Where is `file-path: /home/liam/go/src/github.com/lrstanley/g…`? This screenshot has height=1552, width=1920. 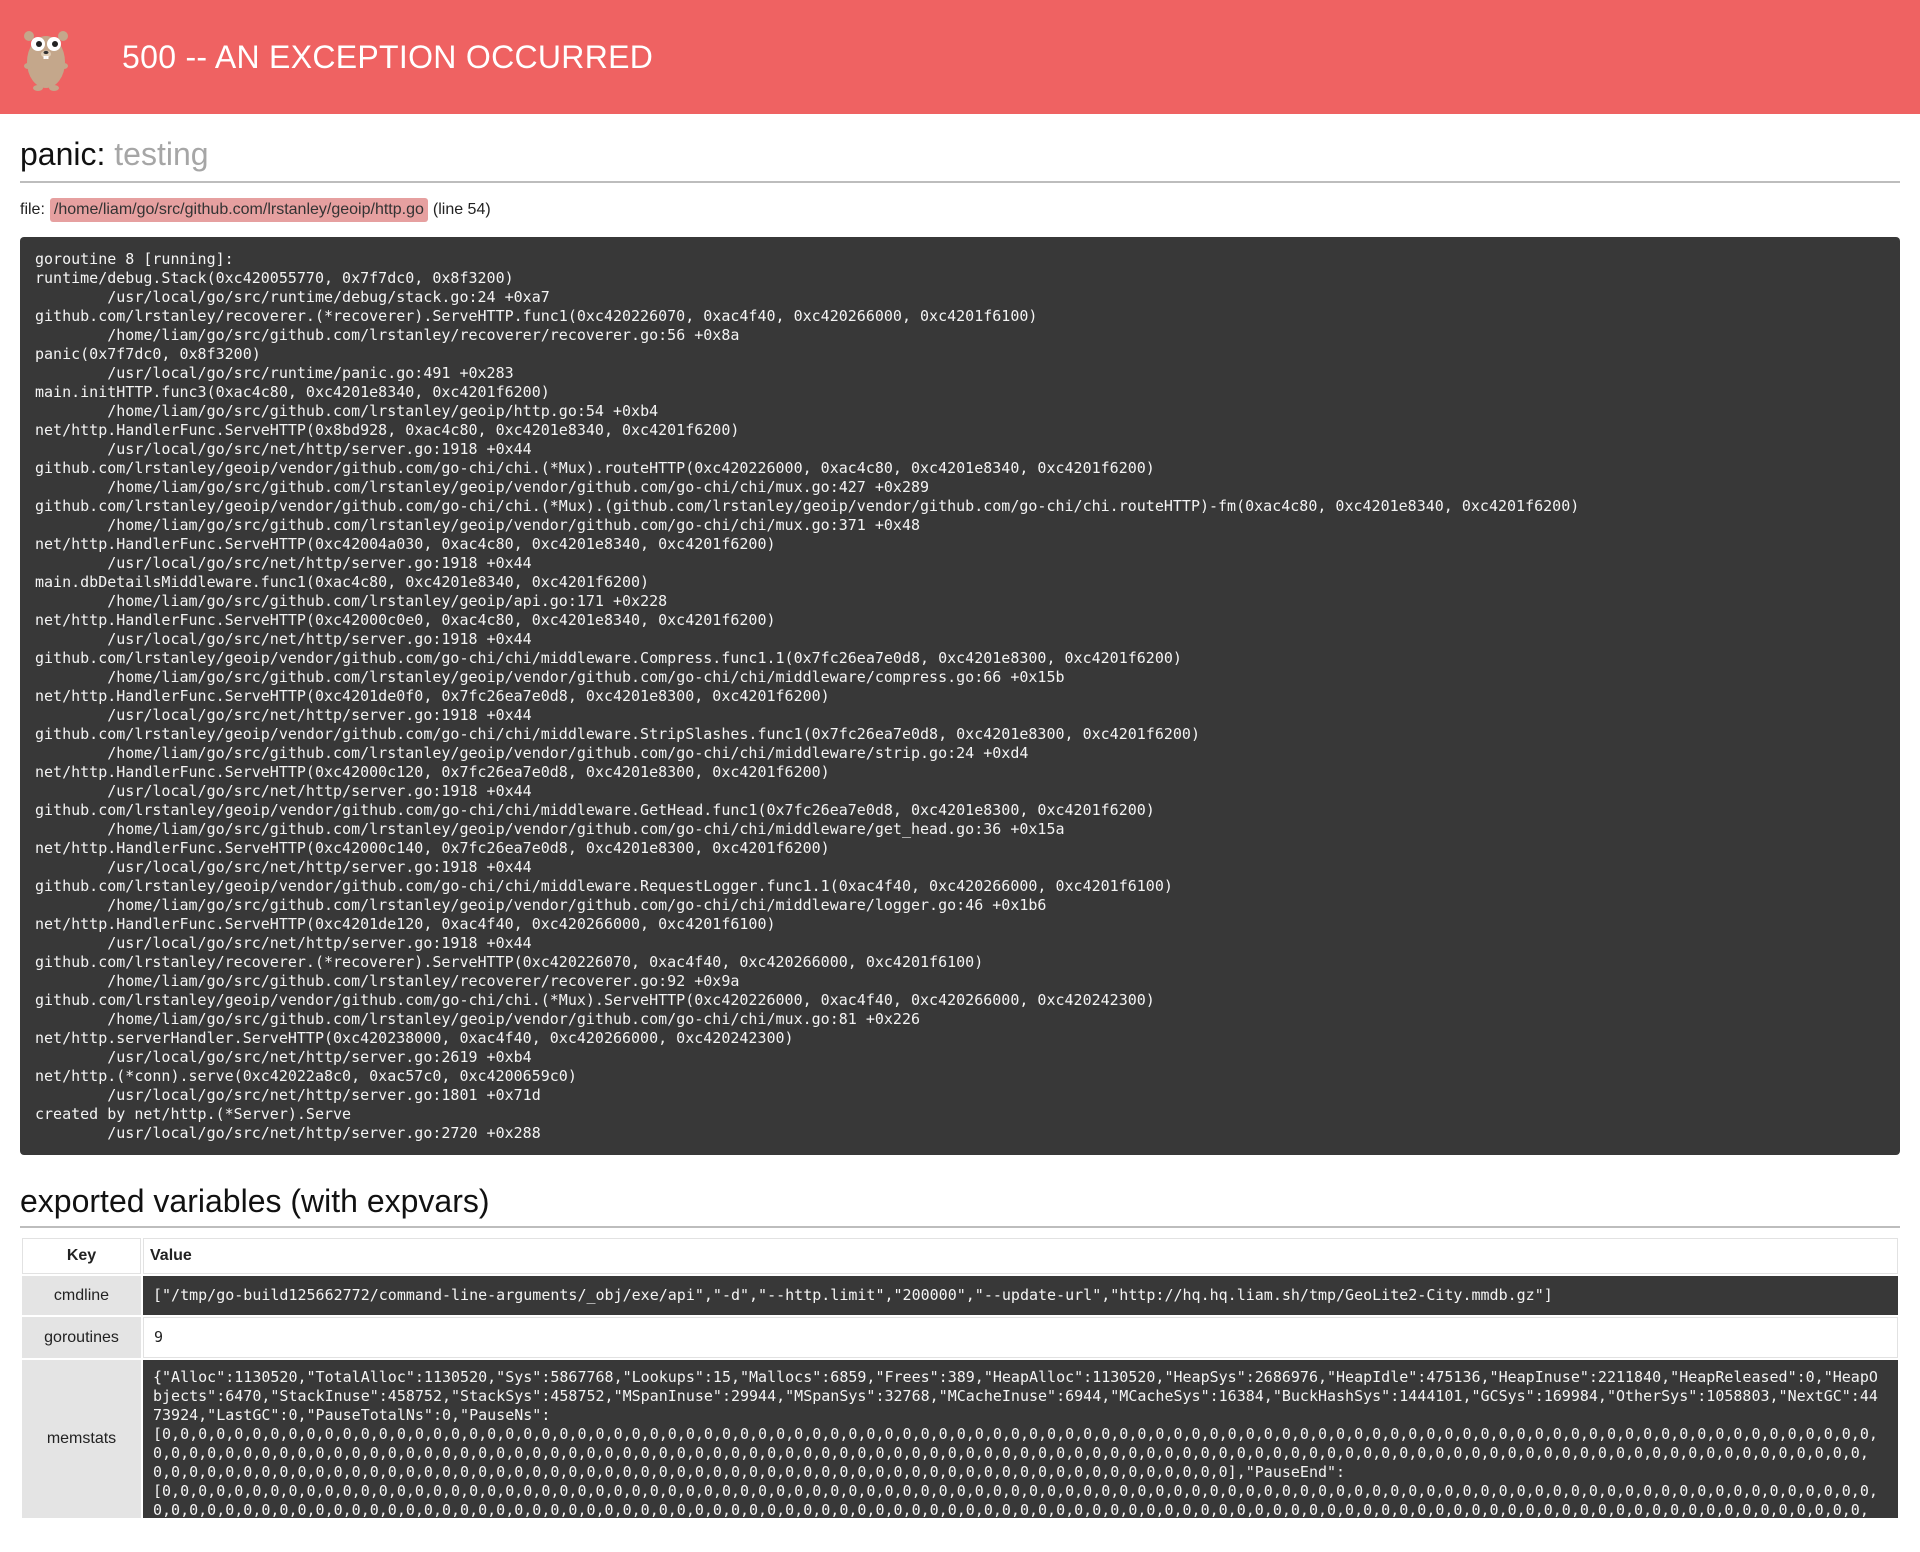
file-path: /home/liam/go/src/github.com/lrstanley/g… is located at coordinates (238, 210).